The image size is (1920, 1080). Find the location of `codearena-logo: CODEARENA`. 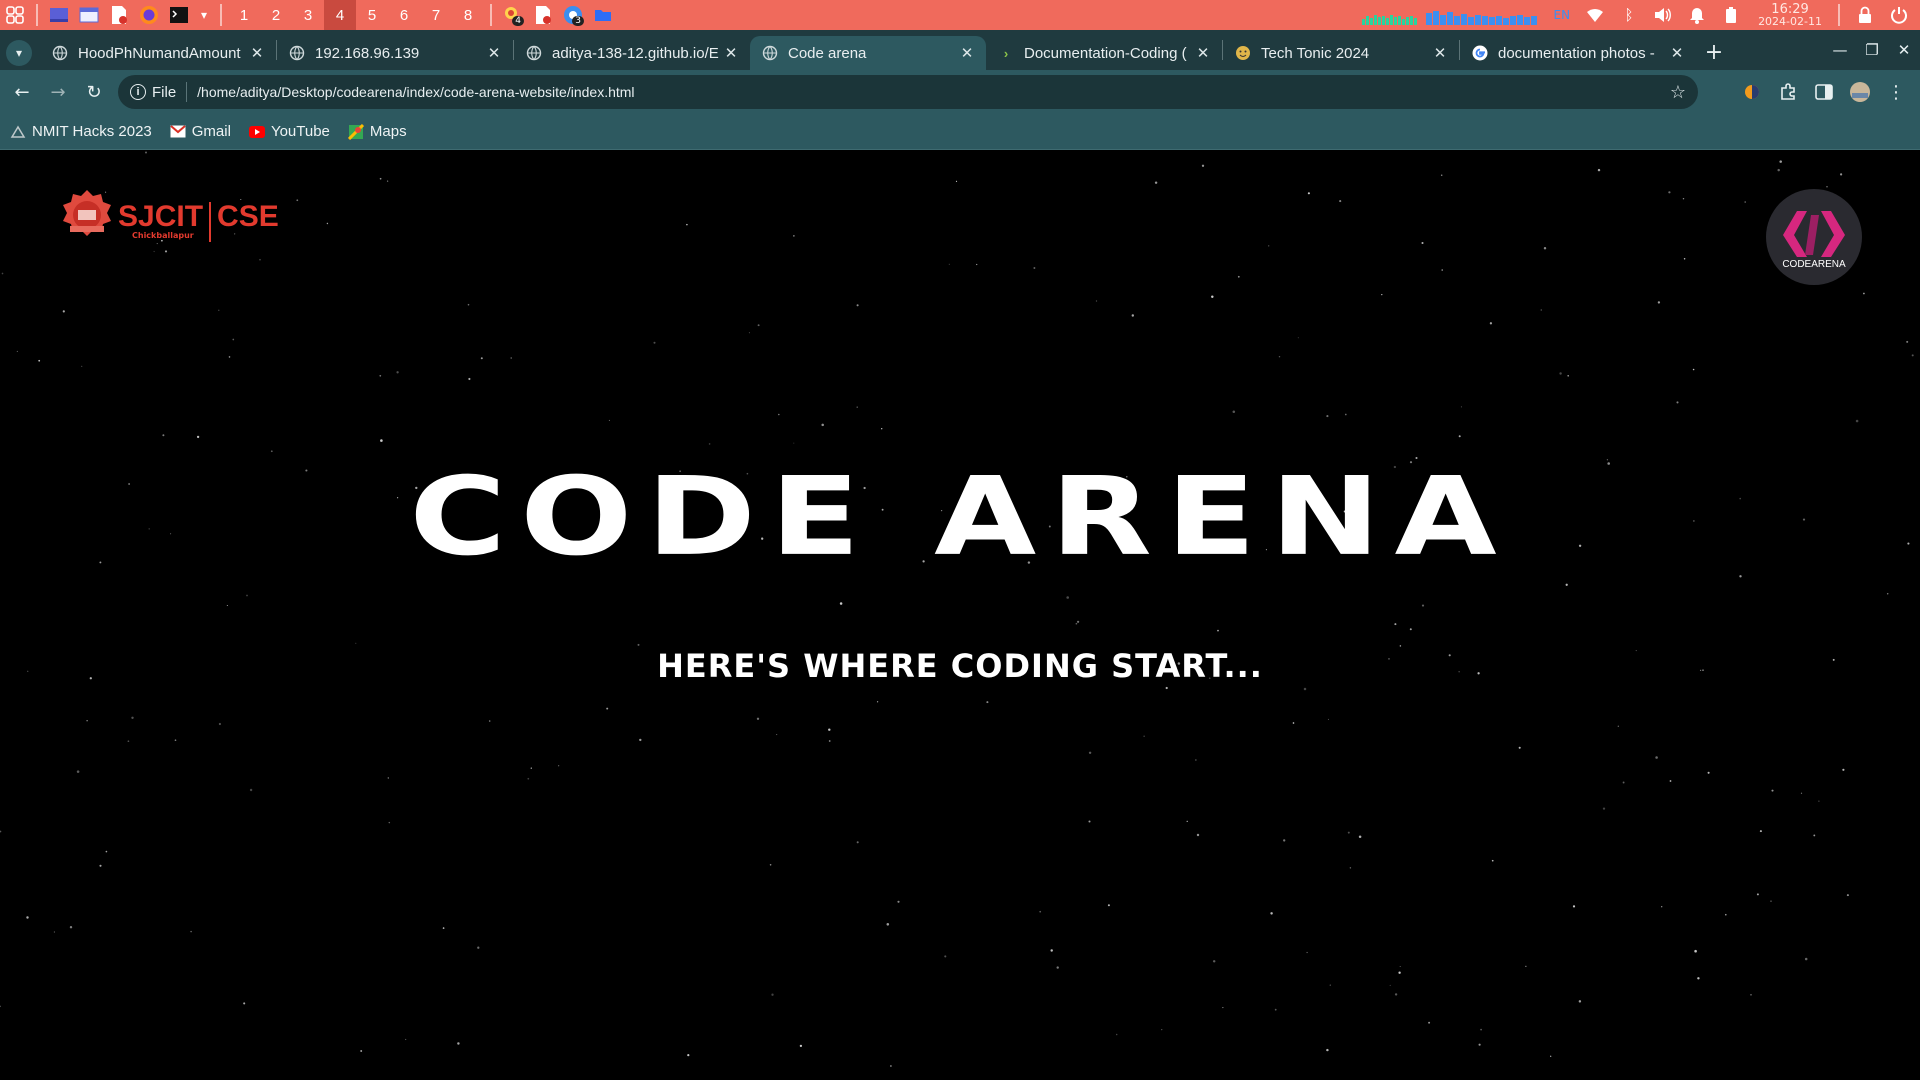

codearena-logo: CODEARENA is located at coordinates (1814, 237).